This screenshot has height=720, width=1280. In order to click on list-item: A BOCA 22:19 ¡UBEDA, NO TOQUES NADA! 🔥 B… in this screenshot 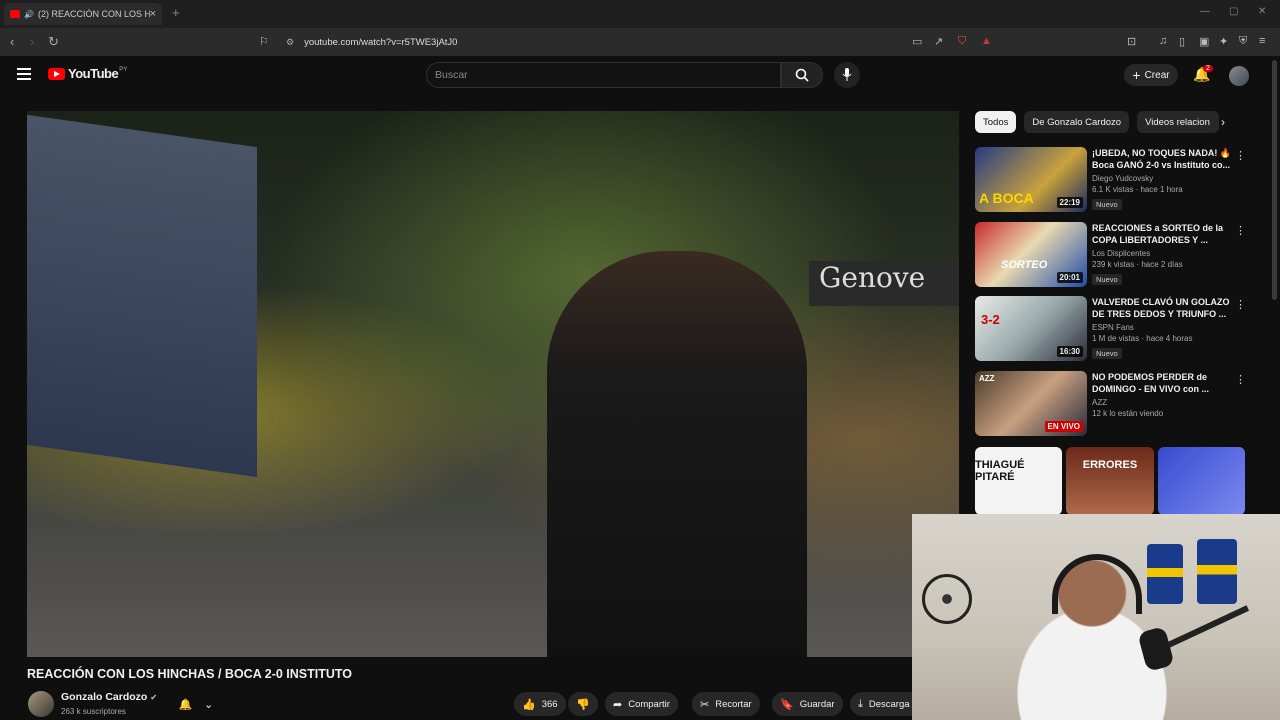, I will do `click(1110, 181)`.